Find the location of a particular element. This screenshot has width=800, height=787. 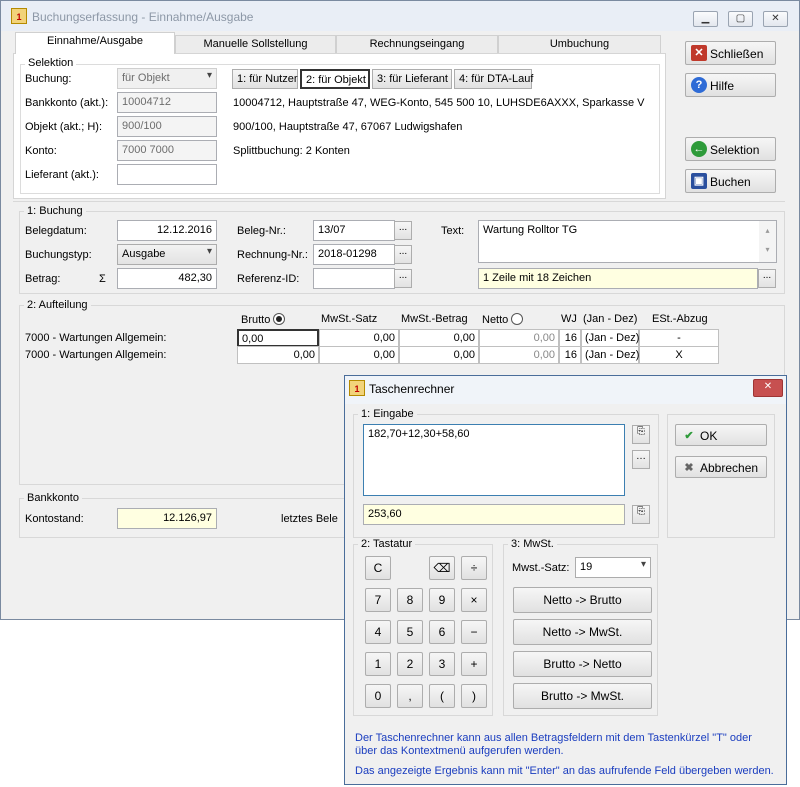

key-backspace: ⌫ is located at coordinates (442, 568).